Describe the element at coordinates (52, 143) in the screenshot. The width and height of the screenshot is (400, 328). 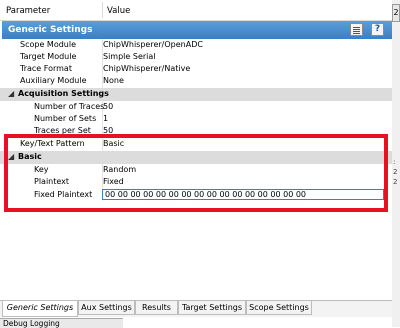
I see `param-key: Key/Text Pattern` at that location.